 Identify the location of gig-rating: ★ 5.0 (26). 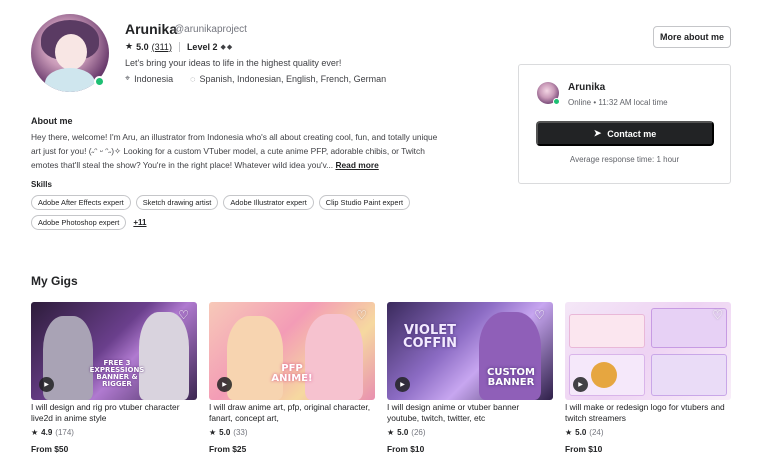
(470, 432).